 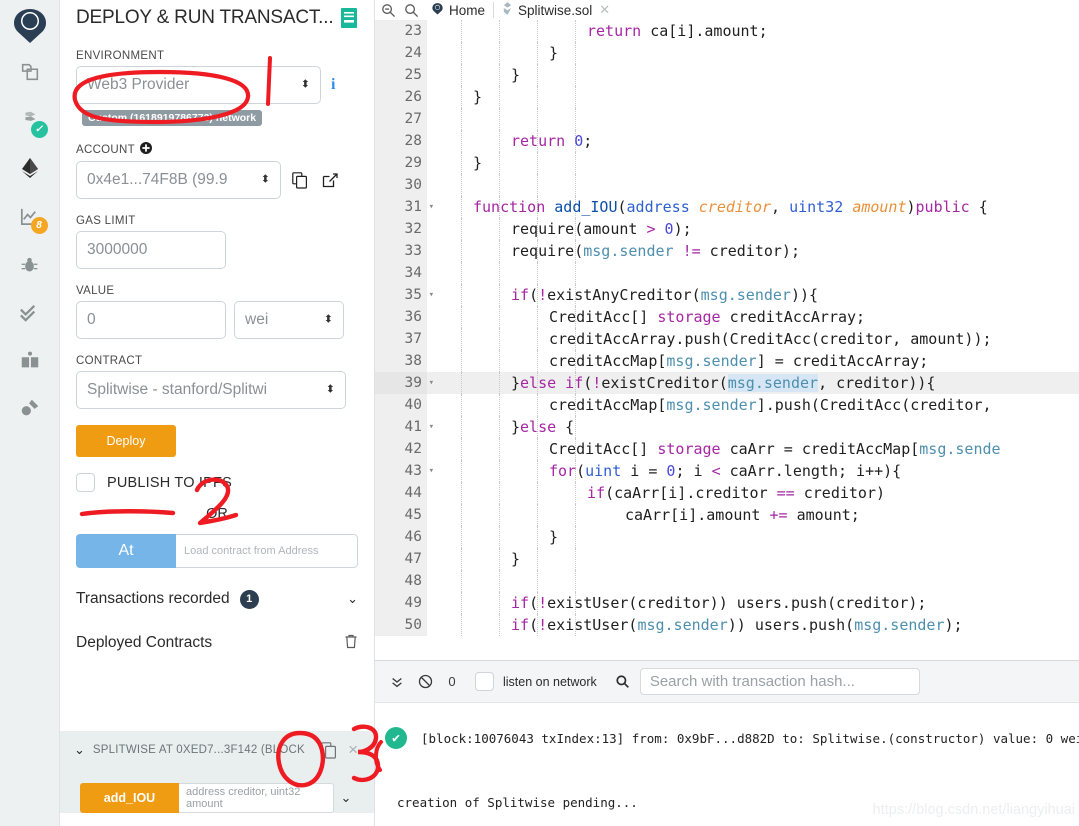 I want to click on listen-on-network-label: listen on network, so click(x=550, y=681).